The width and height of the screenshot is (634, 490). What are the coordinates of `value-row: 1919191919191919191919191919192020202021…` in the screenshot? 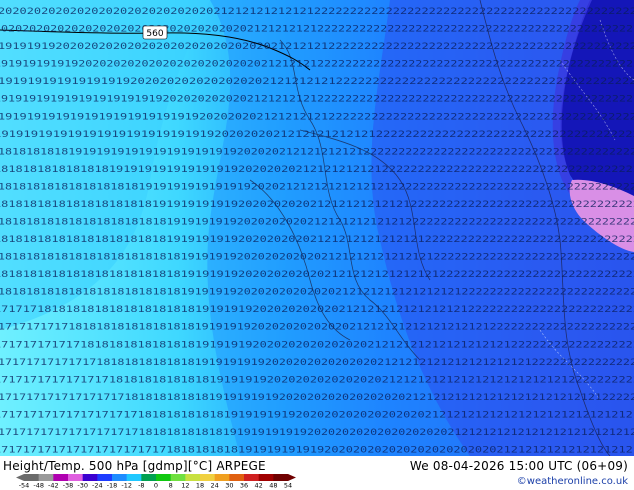 It's located at (317, 134).